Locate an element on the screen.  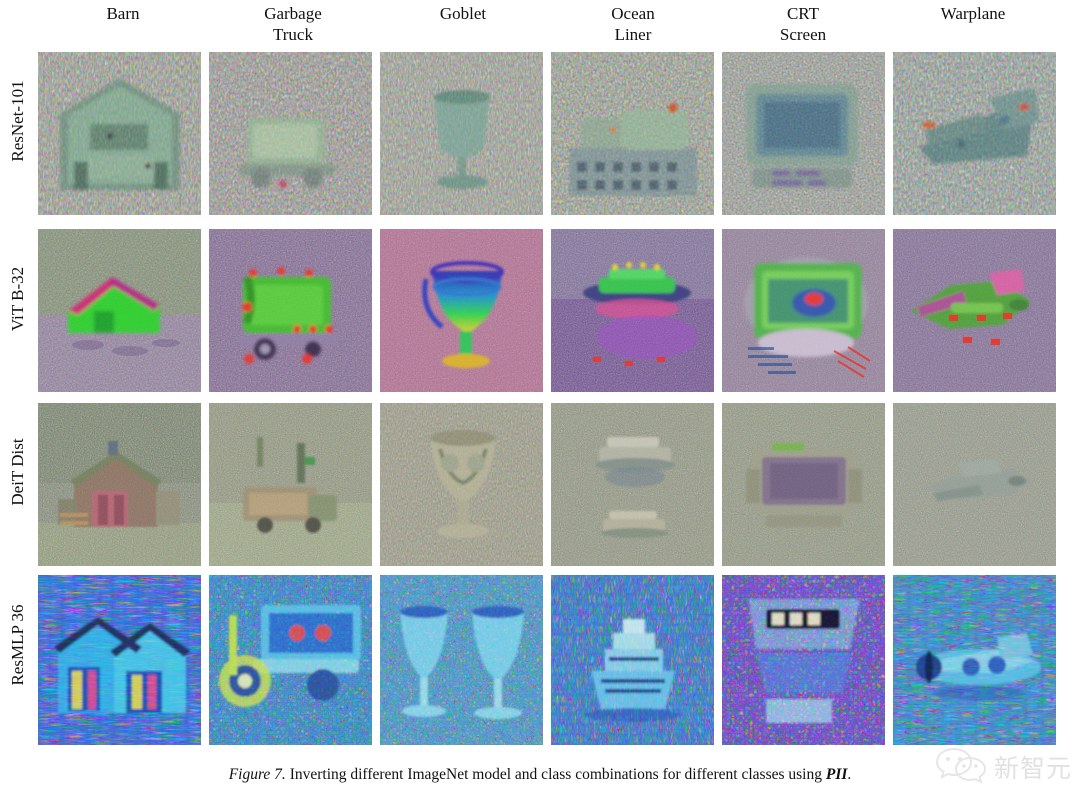
cell-vit-b-32-crt-screen is located at coordinates (803, 310).